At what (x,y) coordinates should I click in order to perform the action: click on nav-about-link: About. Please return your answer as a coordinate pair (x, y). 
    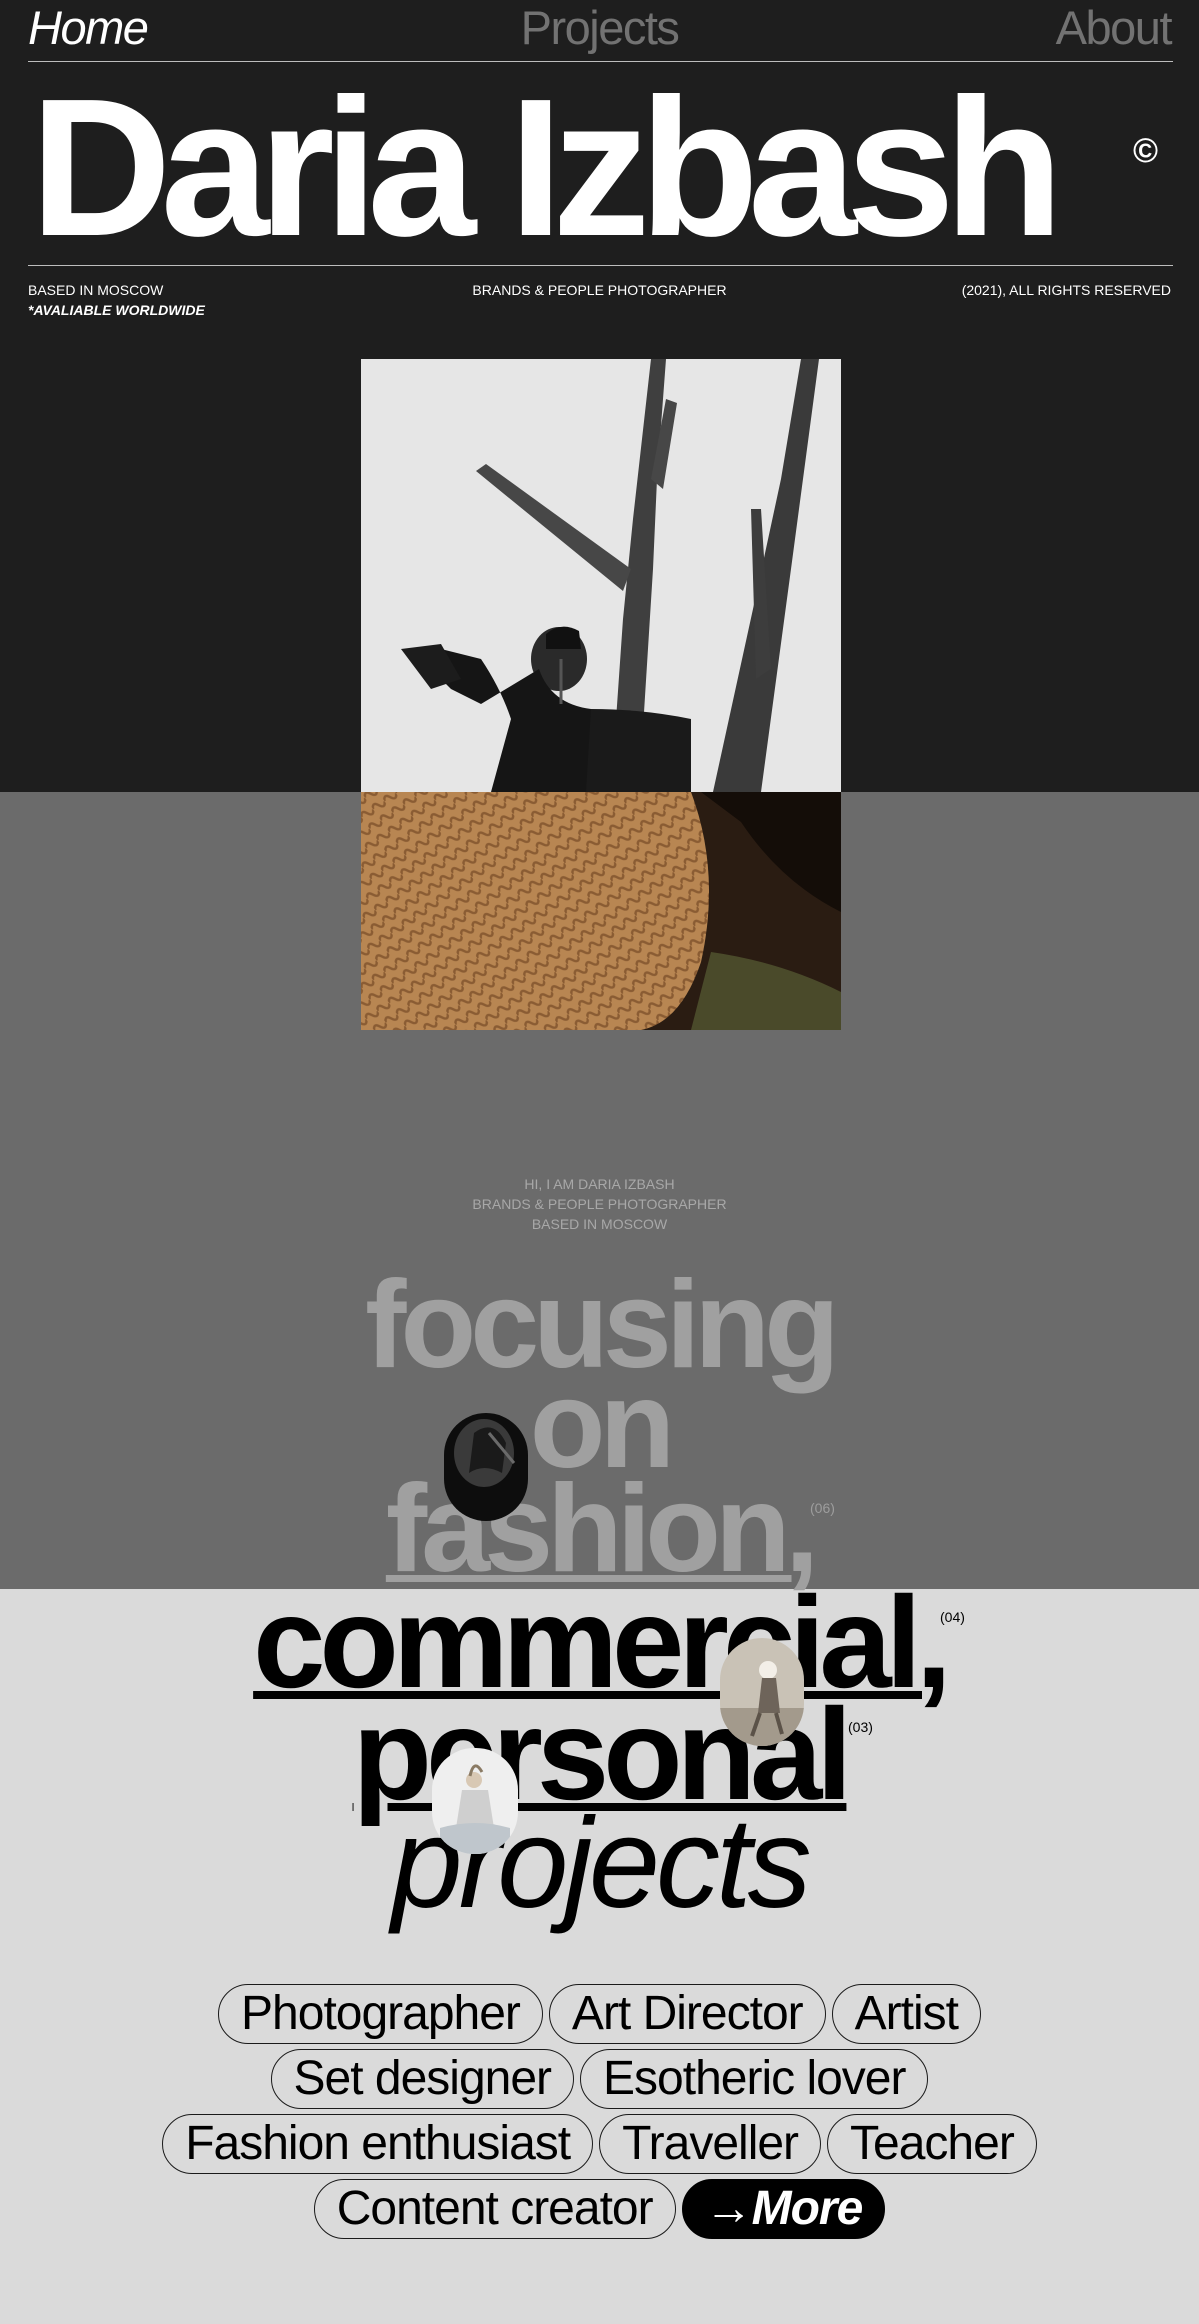
    Looking at the image, I should click on (1114, 28).